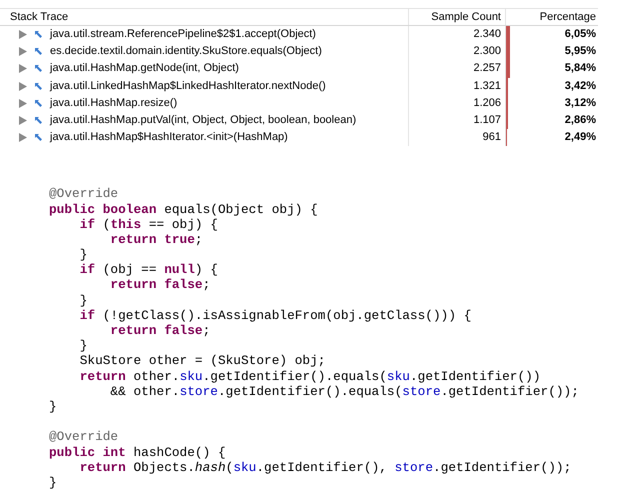 This screenshot has height=502, width=618. Describe the element at coordinates (456, 137) in the screenshot. I see `sample-count: 961` at that location.